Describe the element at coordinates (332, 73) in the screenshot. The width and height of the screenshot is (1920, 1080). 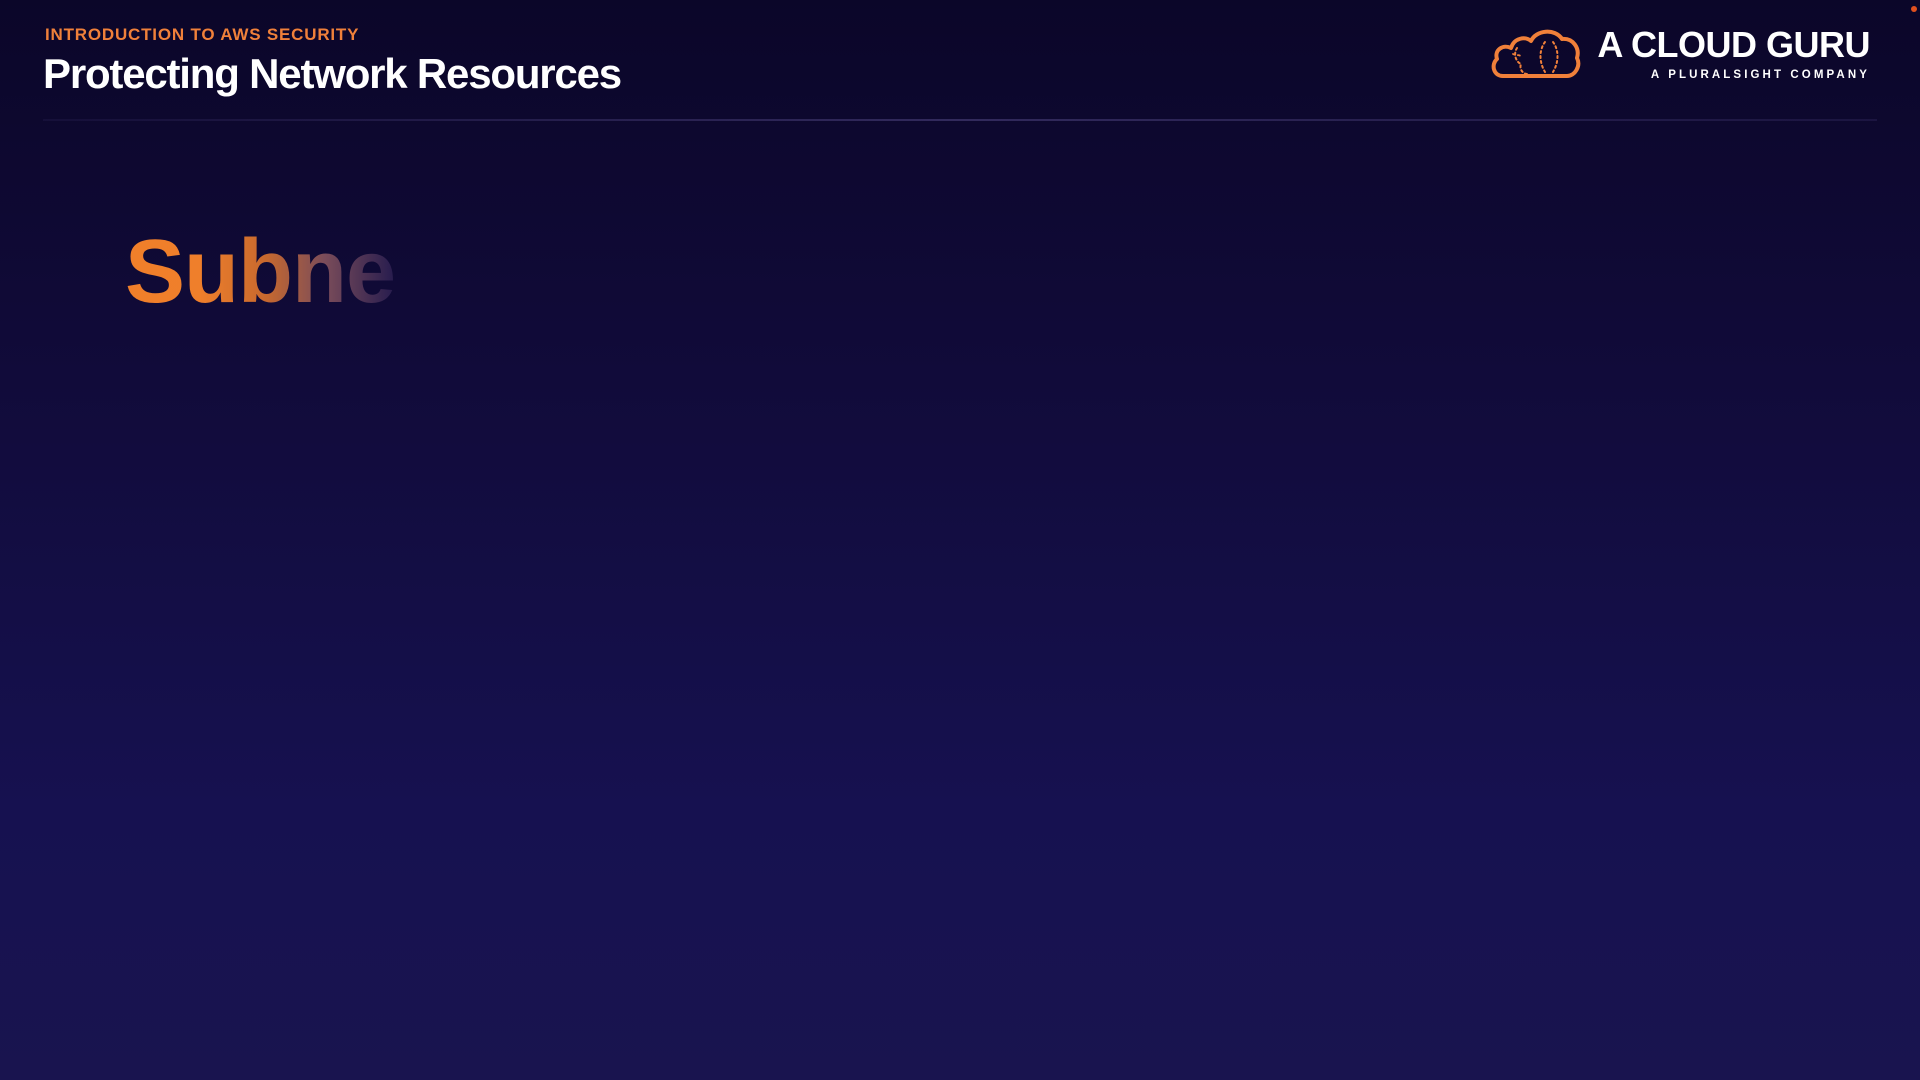
I see `slide-heading: Protecting Network Resources` at that location.